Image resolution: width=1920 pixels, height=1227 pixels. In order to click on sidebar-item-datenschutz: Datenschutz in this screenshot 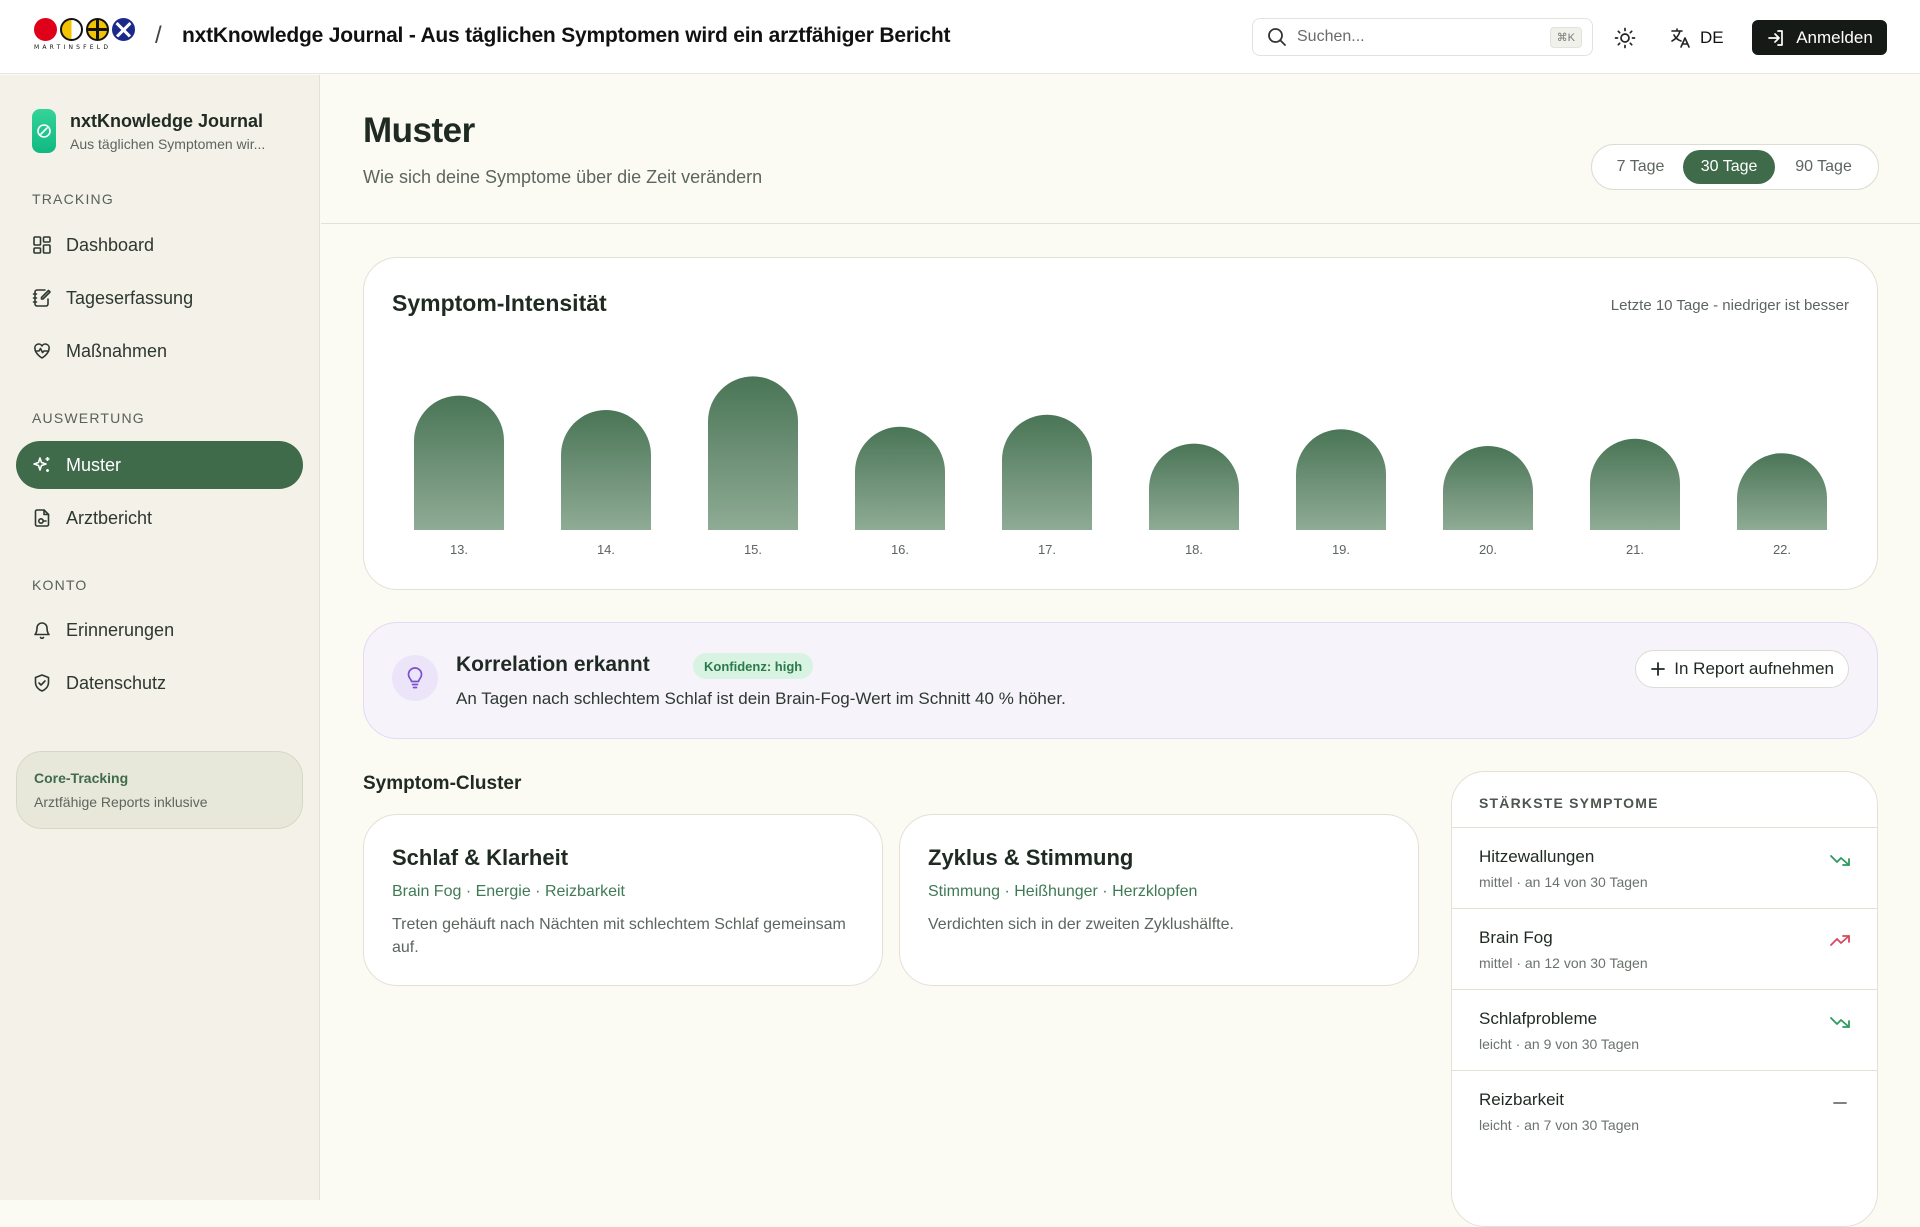, I will do `click(159, 683)`.